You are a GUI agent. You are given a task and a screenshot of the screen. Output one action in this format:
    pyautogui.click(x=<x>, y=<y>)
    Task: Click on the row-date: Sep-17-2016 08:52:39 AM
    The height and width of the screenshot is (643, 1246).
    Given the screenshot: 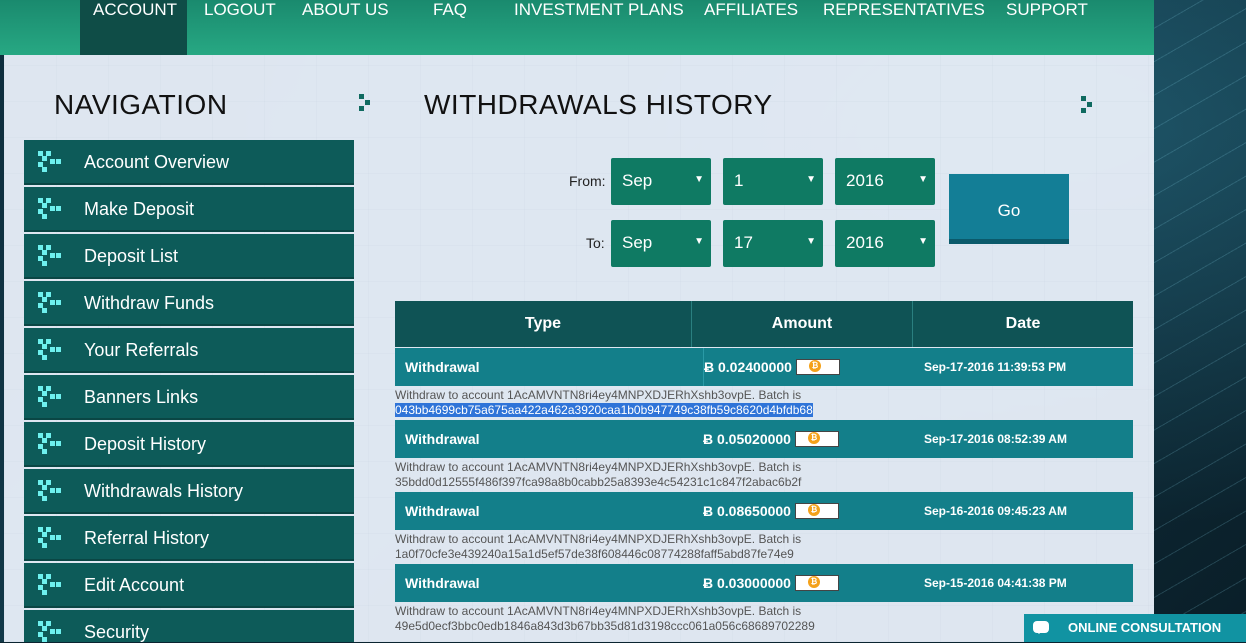 What is the action you would take?
    pyautogui.click(x=995, y=439)
    